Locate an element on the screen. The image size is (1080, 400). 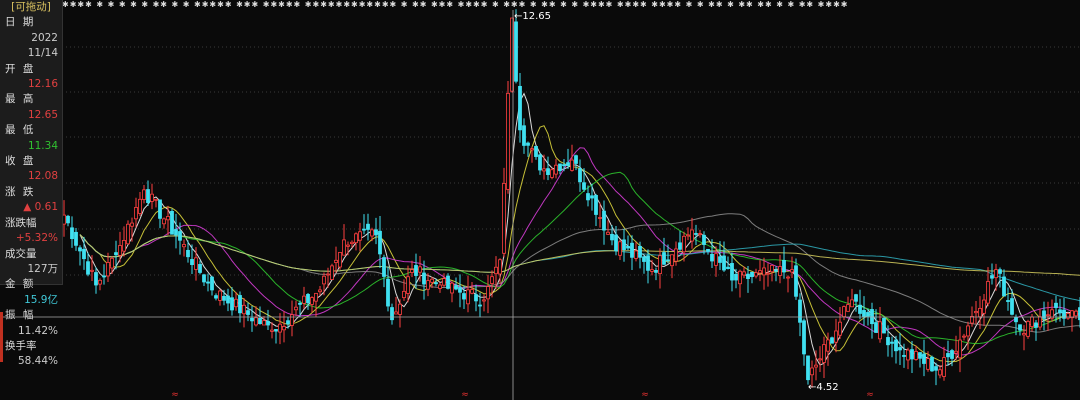
date-md: 11/14 is located at coordinates (42, 53).